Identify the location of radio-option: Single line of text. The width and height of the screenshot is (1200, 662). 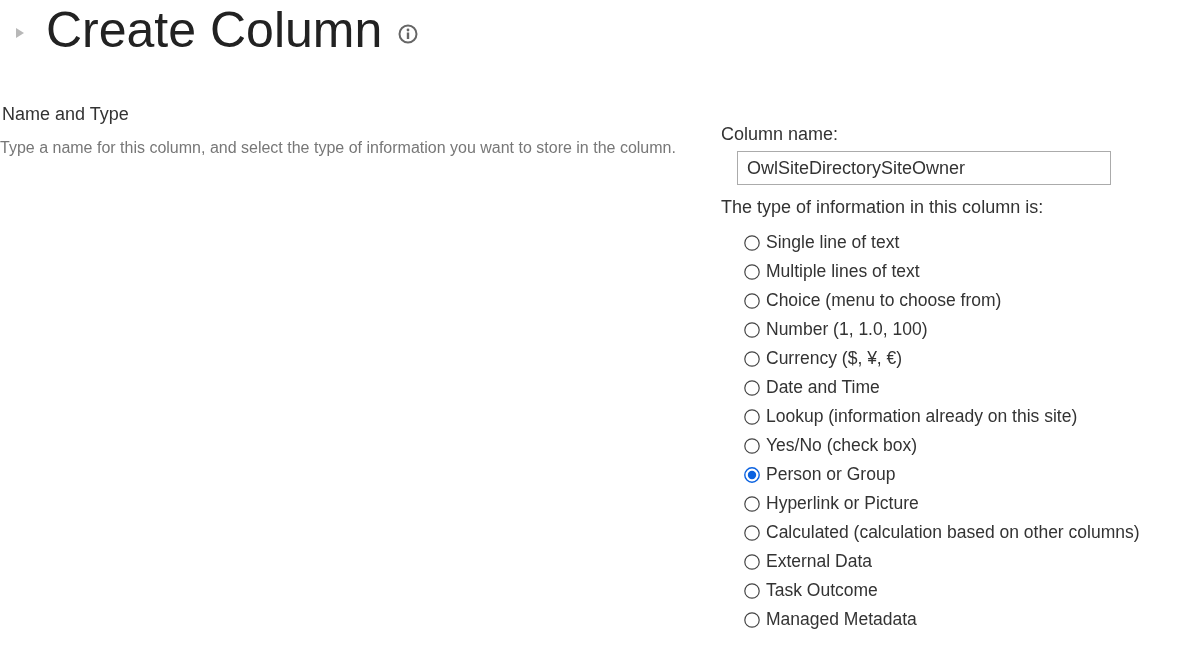
(942, 242).